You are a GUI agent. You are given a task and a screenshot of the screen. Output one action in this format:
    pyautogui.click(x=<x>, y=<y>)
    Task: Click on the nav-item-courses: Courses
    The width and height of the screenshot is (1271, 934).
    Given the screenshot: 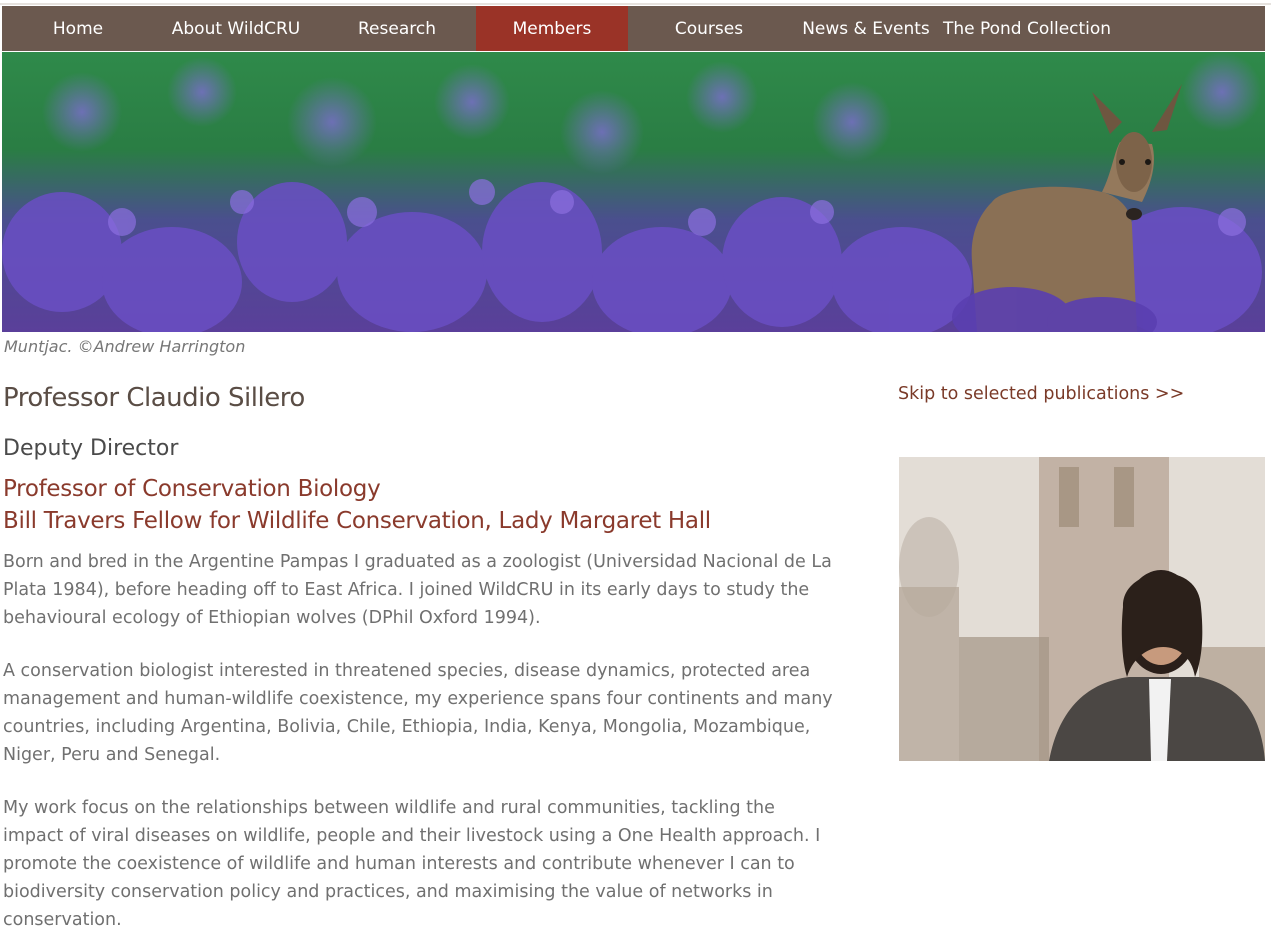 What is the action you would take?
    pyautogui.click(x=709, y=28)
    